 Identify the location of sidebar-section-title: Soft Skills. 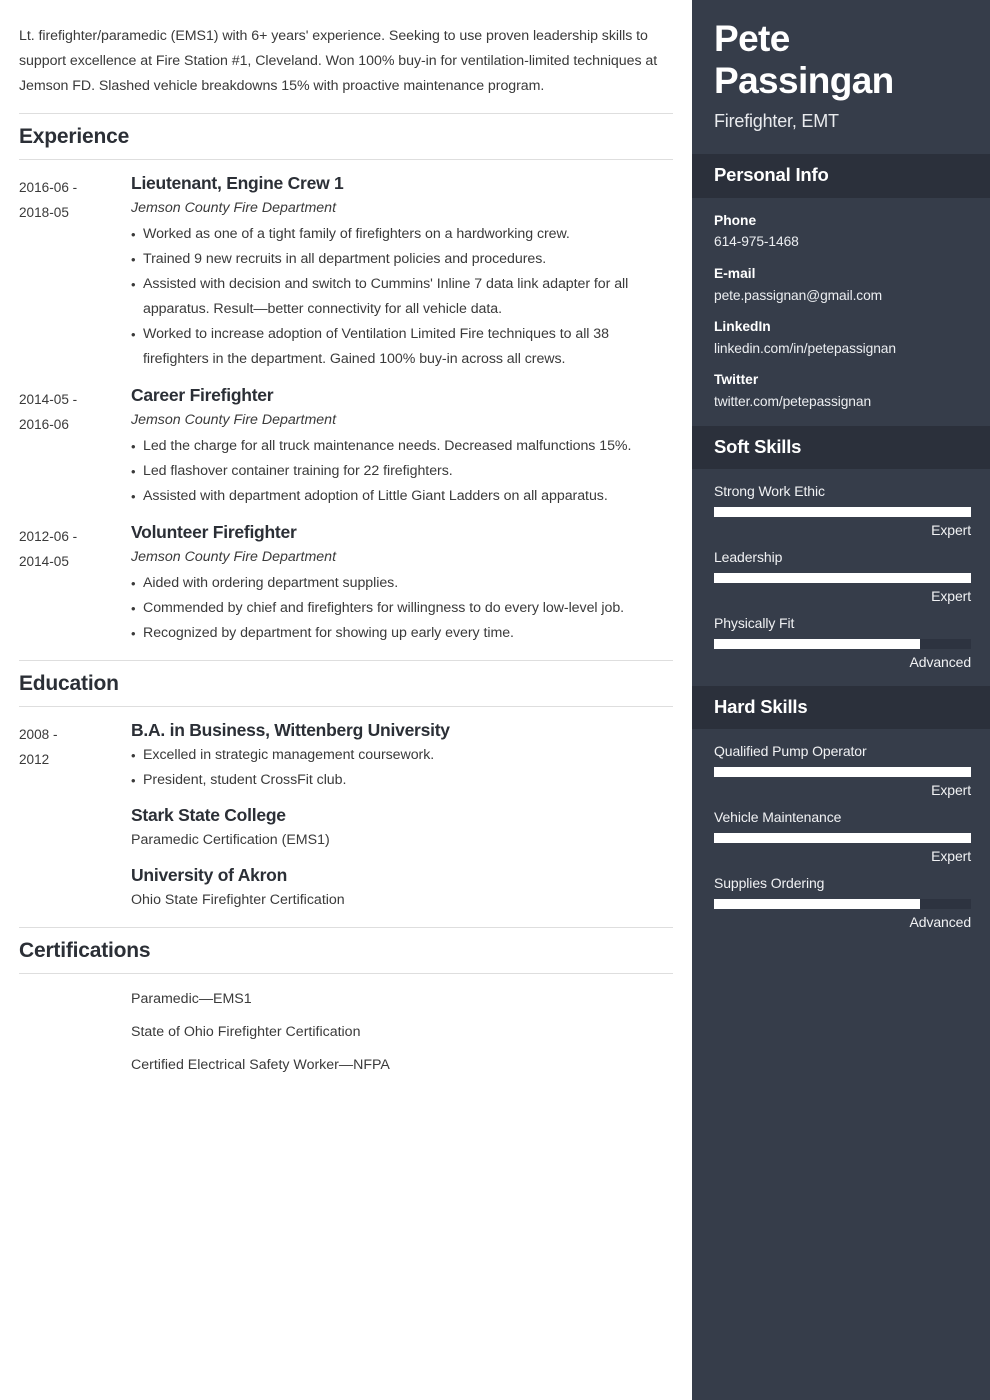
(758, 446).